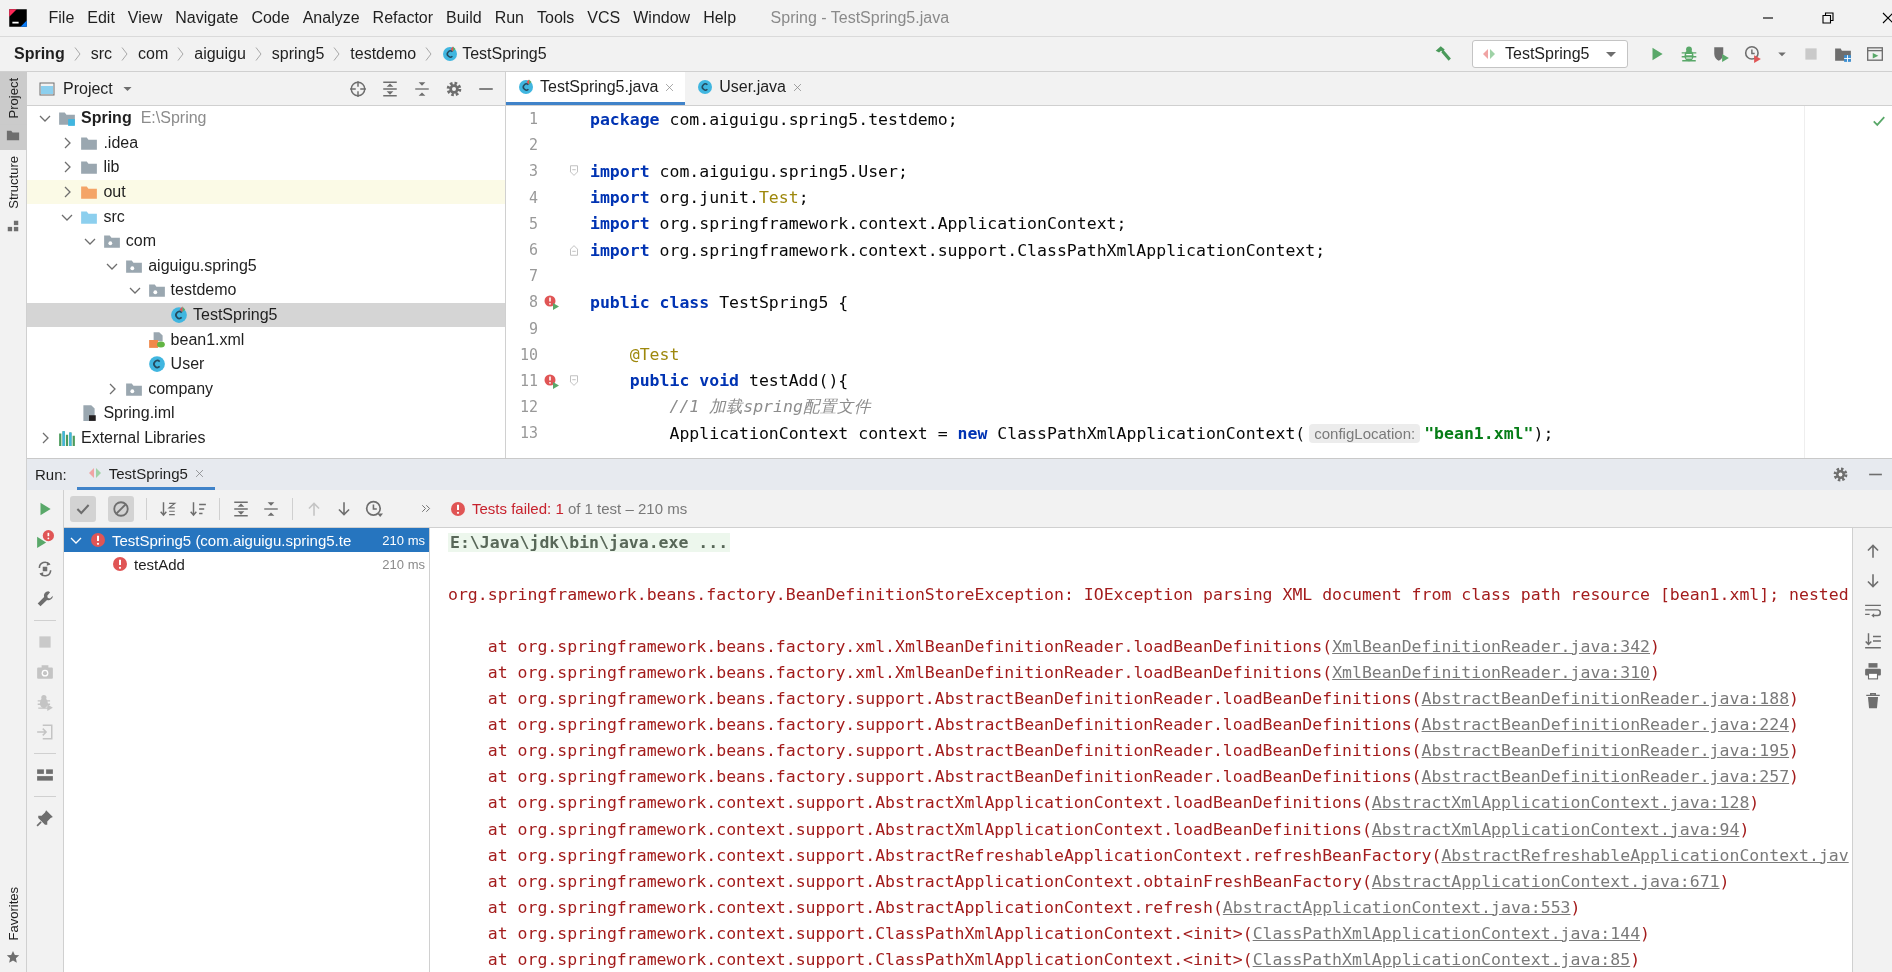  I want to click on source-link: AbstractXmlApplicationContext.java:94, so click(1555, 829).